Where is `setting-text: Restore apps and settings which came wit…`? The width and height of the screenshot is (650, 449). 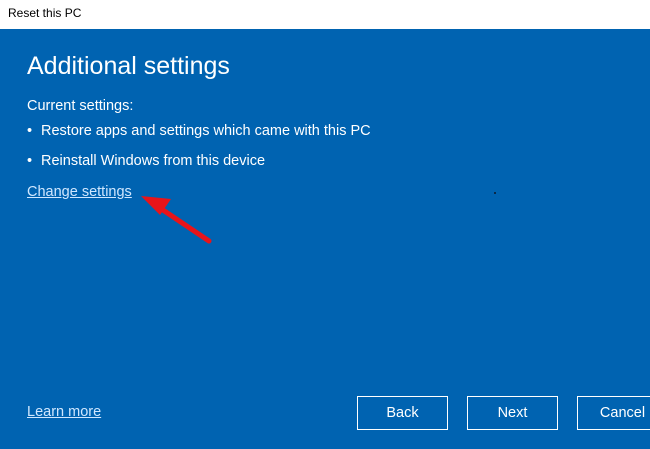 setting-text: Restore apps and settings which came wit… is located at coordinates (206, 131).